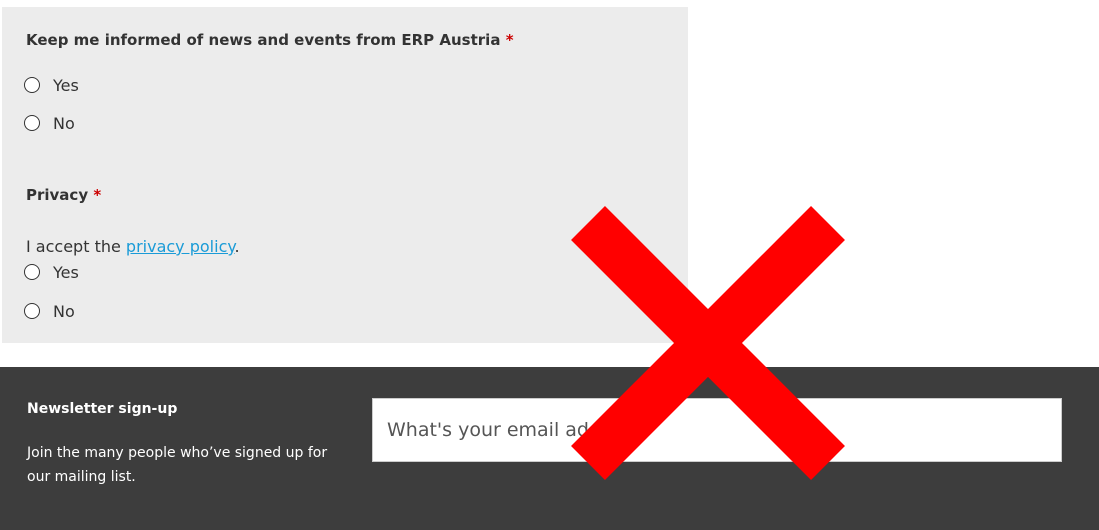 This screenshot has height=530, width=1099. What do you see at coordinates (66, 85) in the screenshot?
I see `news-option-yes-label: Yes` at bounding box center [66, 85].